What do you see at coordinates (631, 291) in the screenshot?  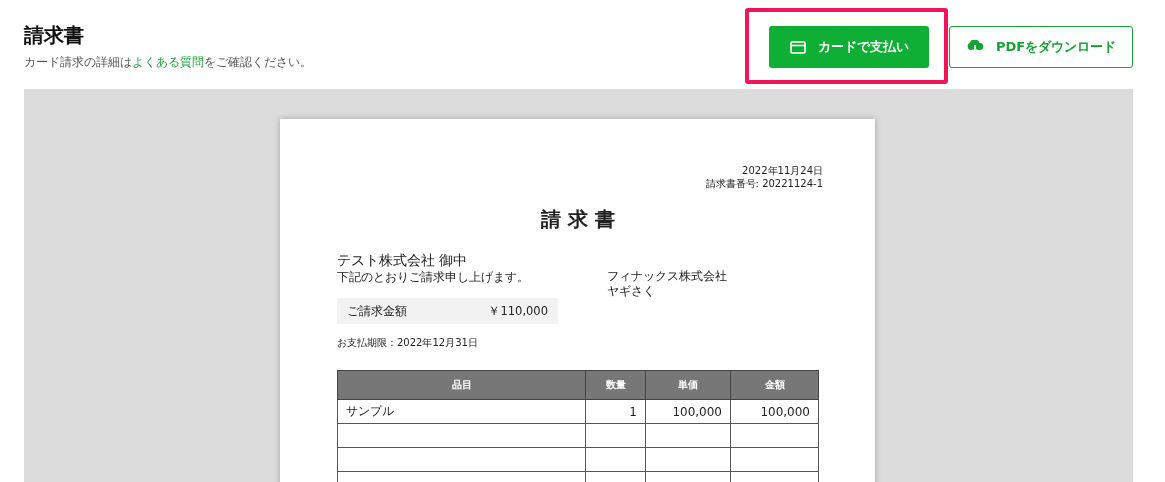 I see `issuer-person: ヤギさく` at bounding box center [631, 291].